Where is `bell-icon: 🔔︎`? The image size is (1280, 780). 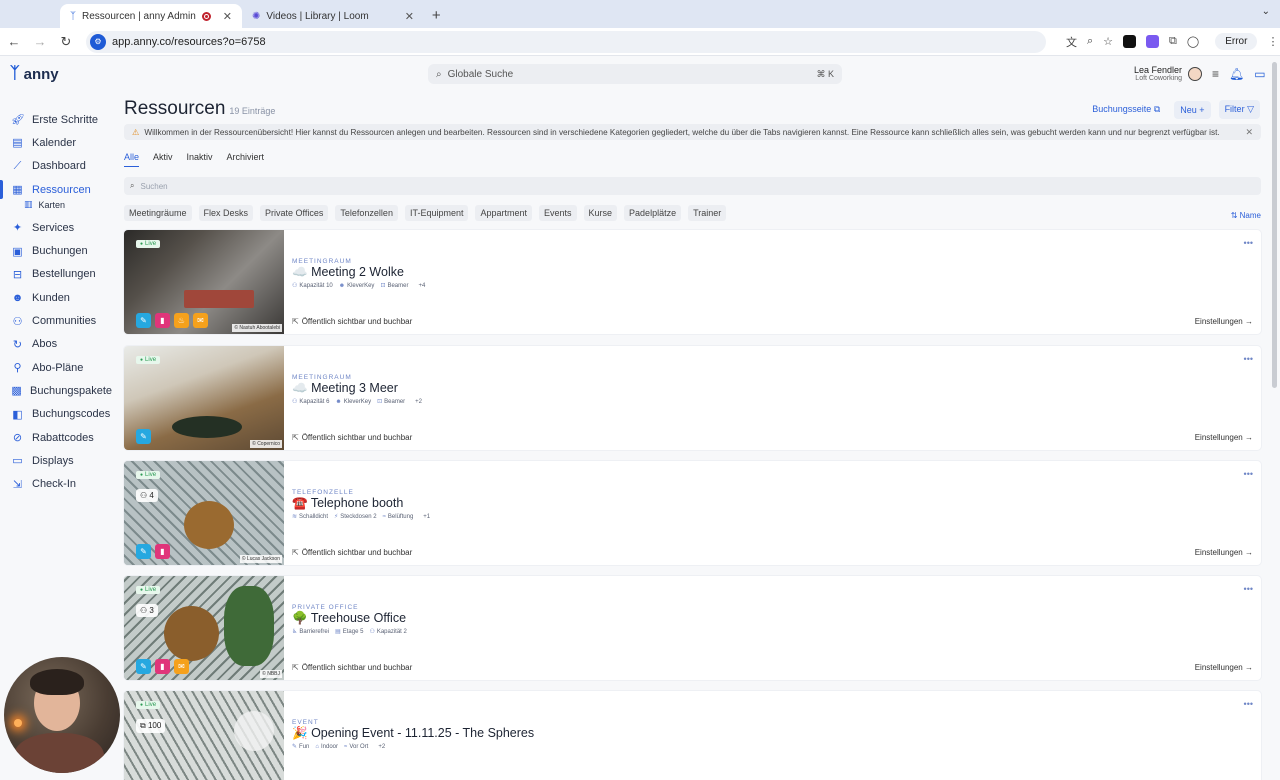 bell-icon: 🔔︎ is located at coordinates (1236, 74).